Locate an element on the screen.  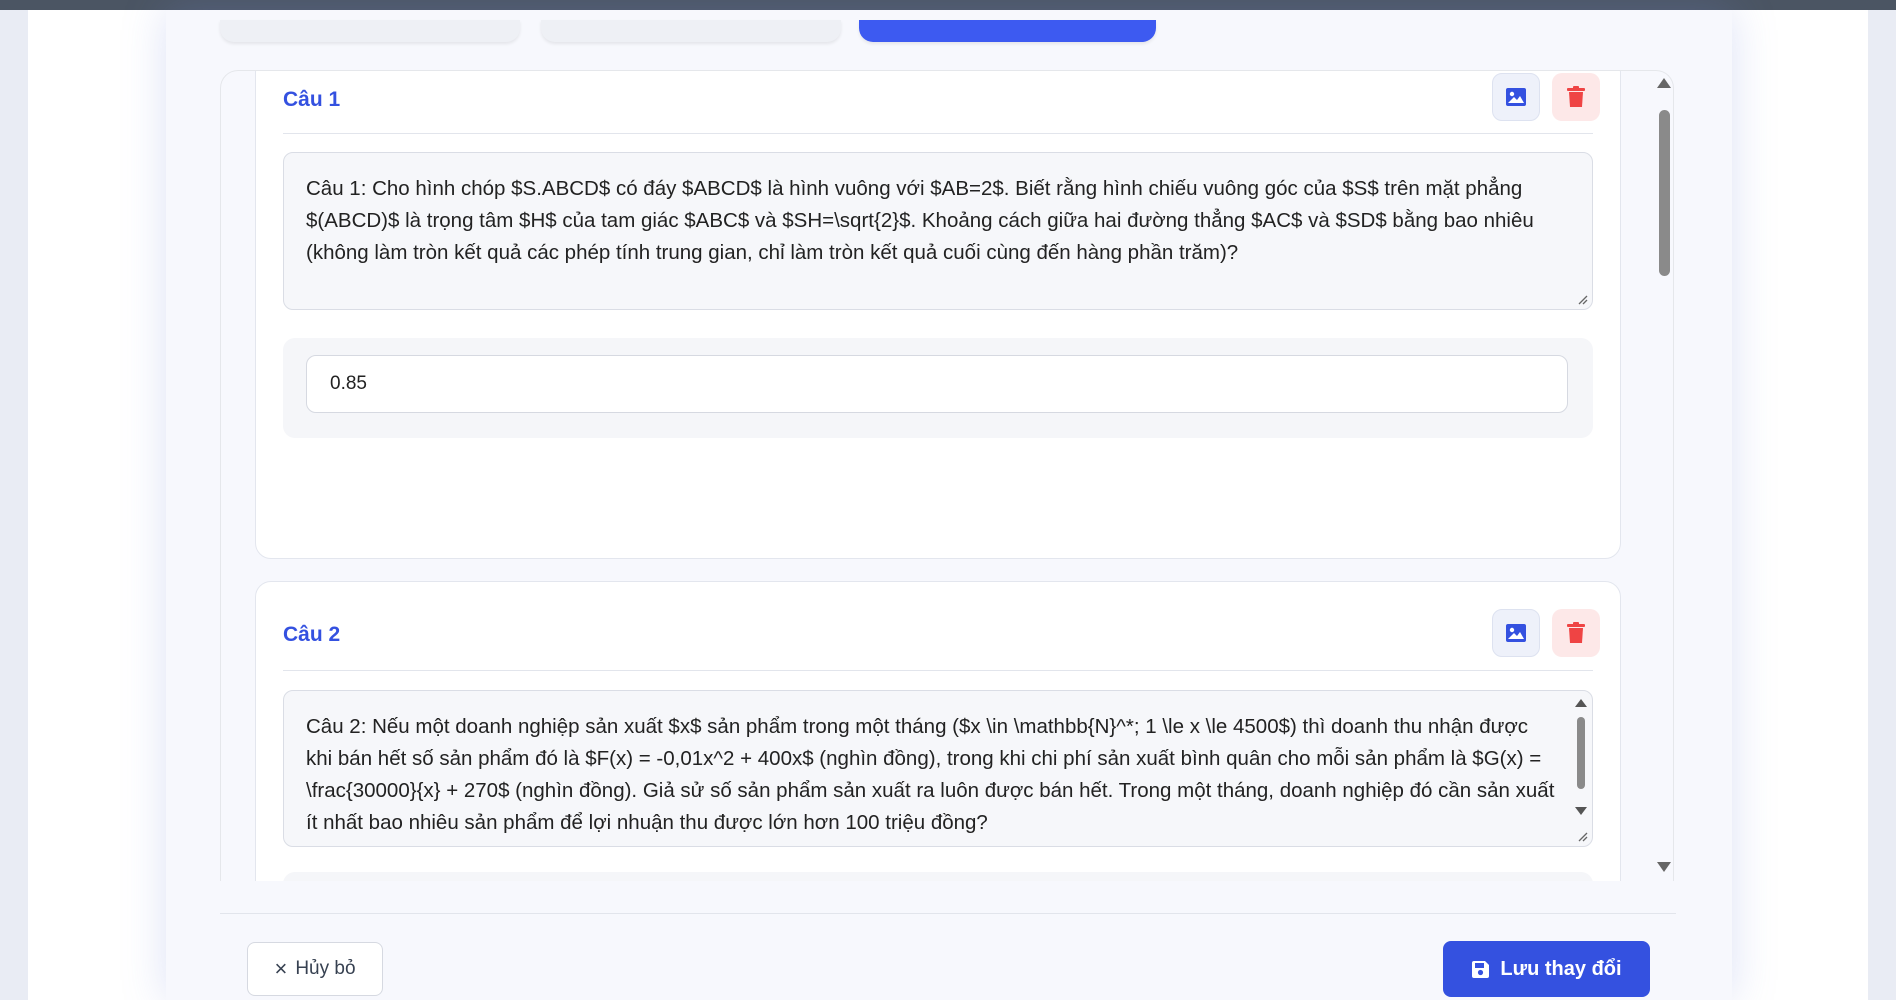
footer-divider is located at coordinates (948, 913).